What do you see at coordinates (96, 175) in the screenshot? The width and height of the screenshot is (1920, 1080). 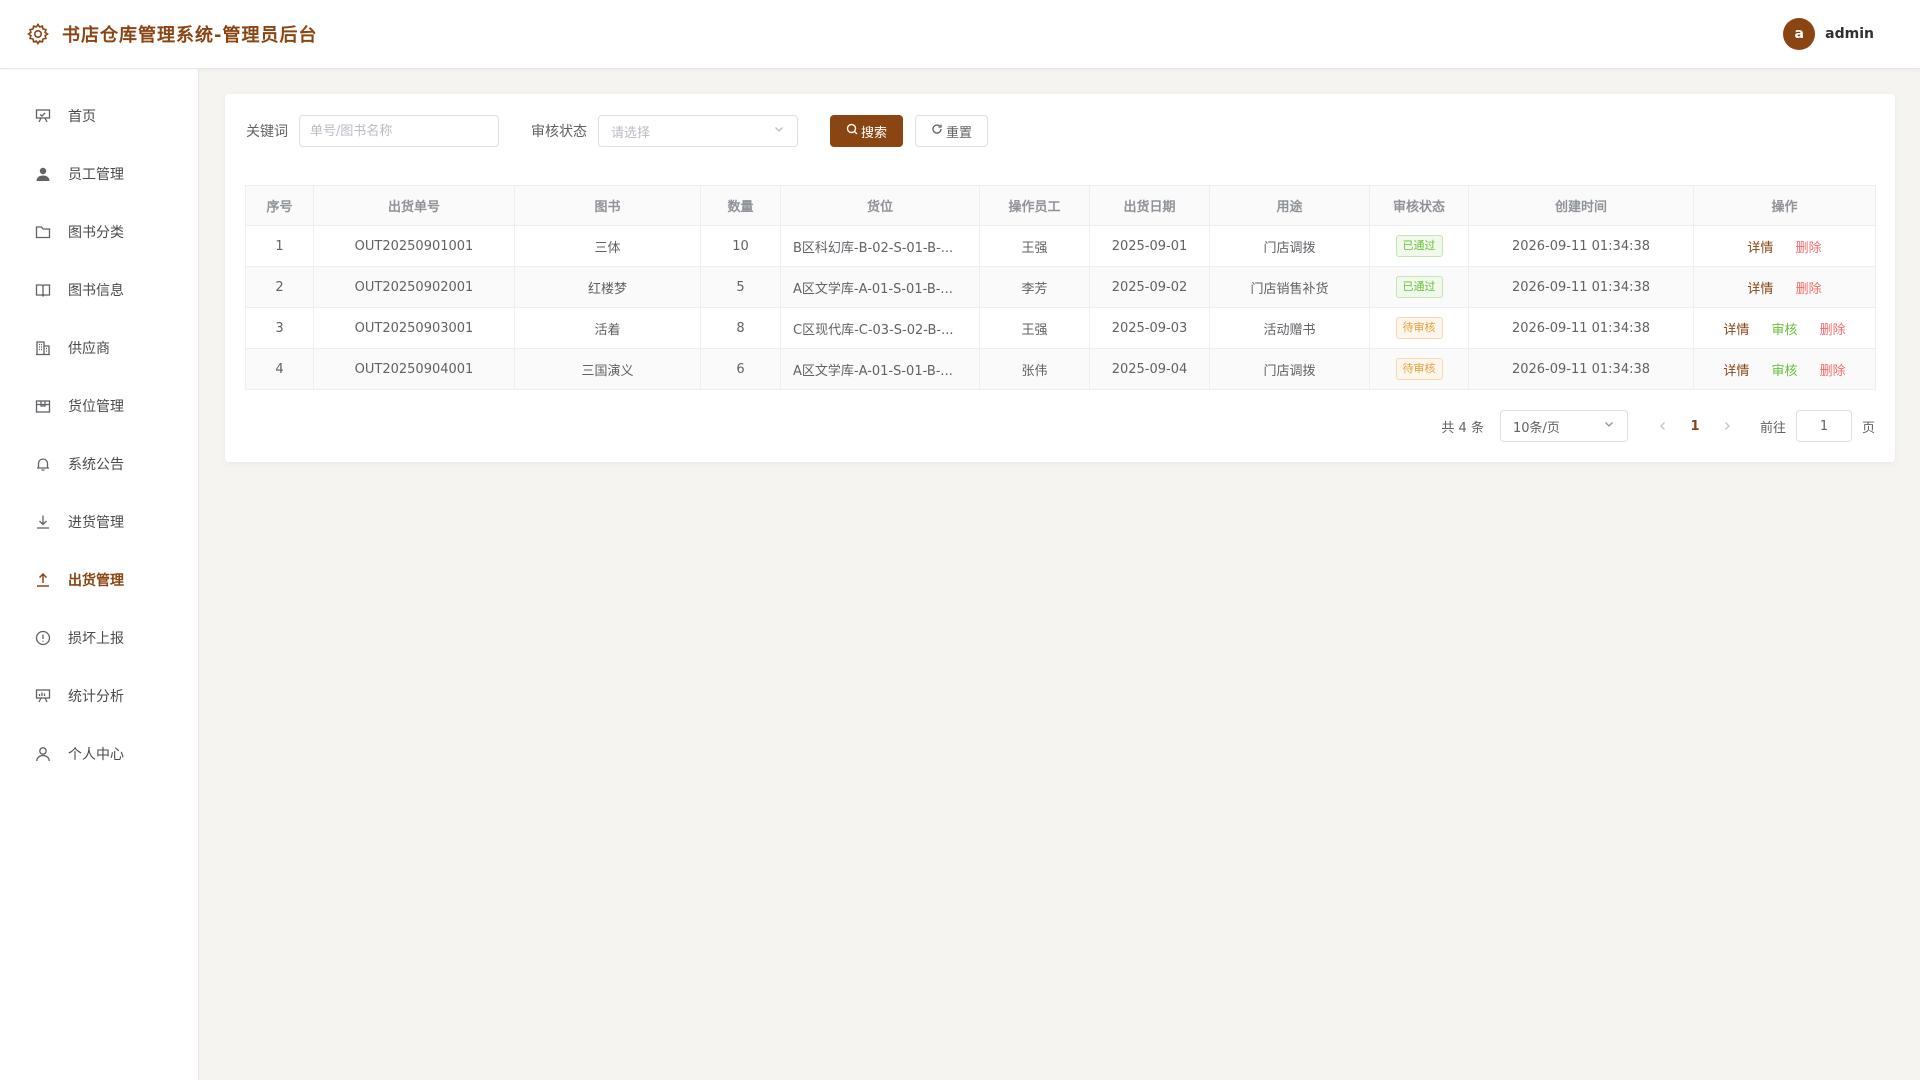 I see `sidebar-item-label: 员工管理` at bounding box center [96, 175].